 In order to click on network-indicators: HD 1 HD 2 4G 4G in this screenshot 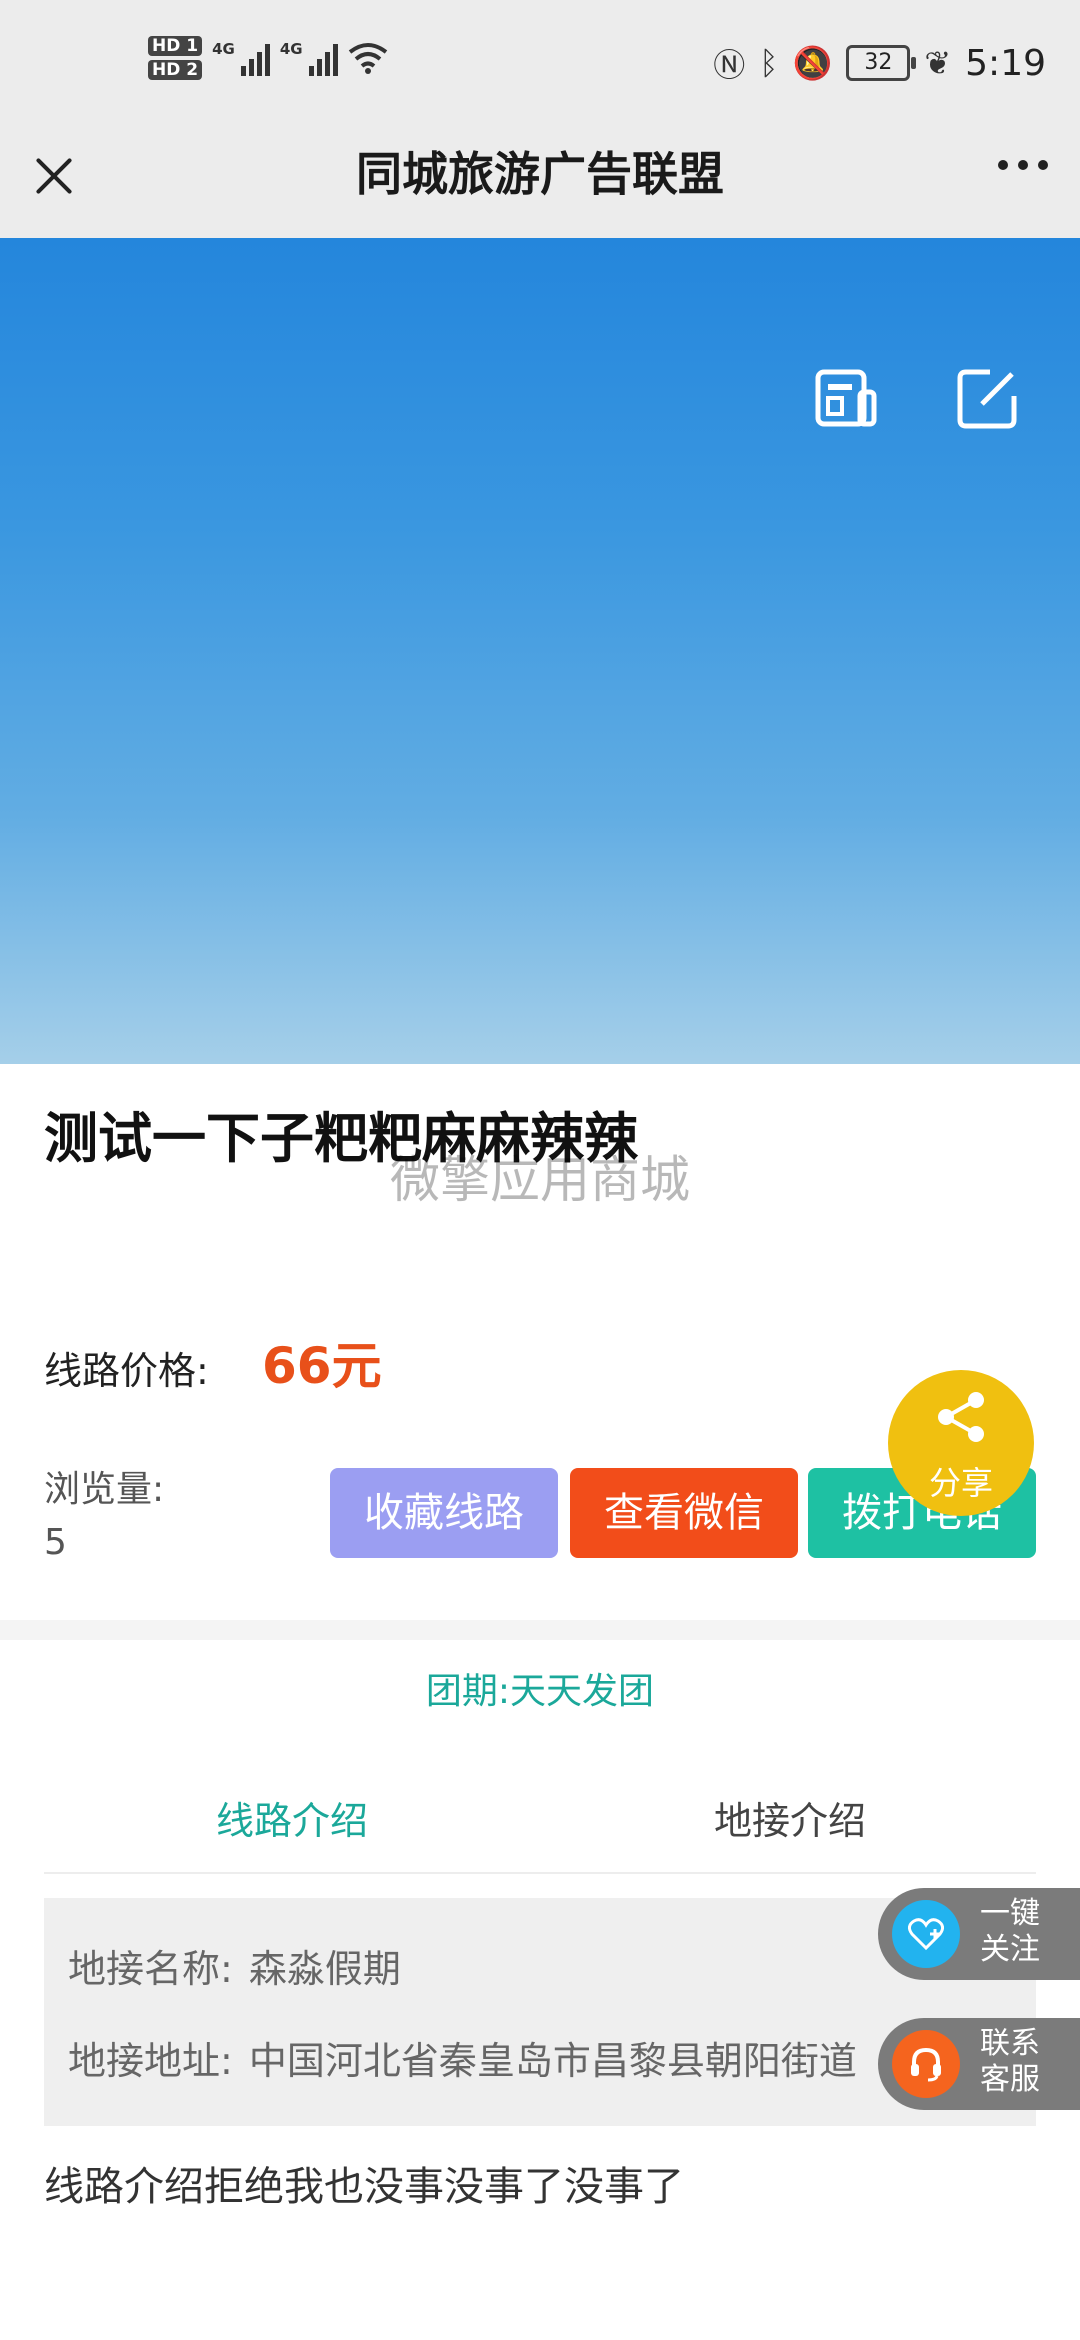, I will do `click(268, 58)`.